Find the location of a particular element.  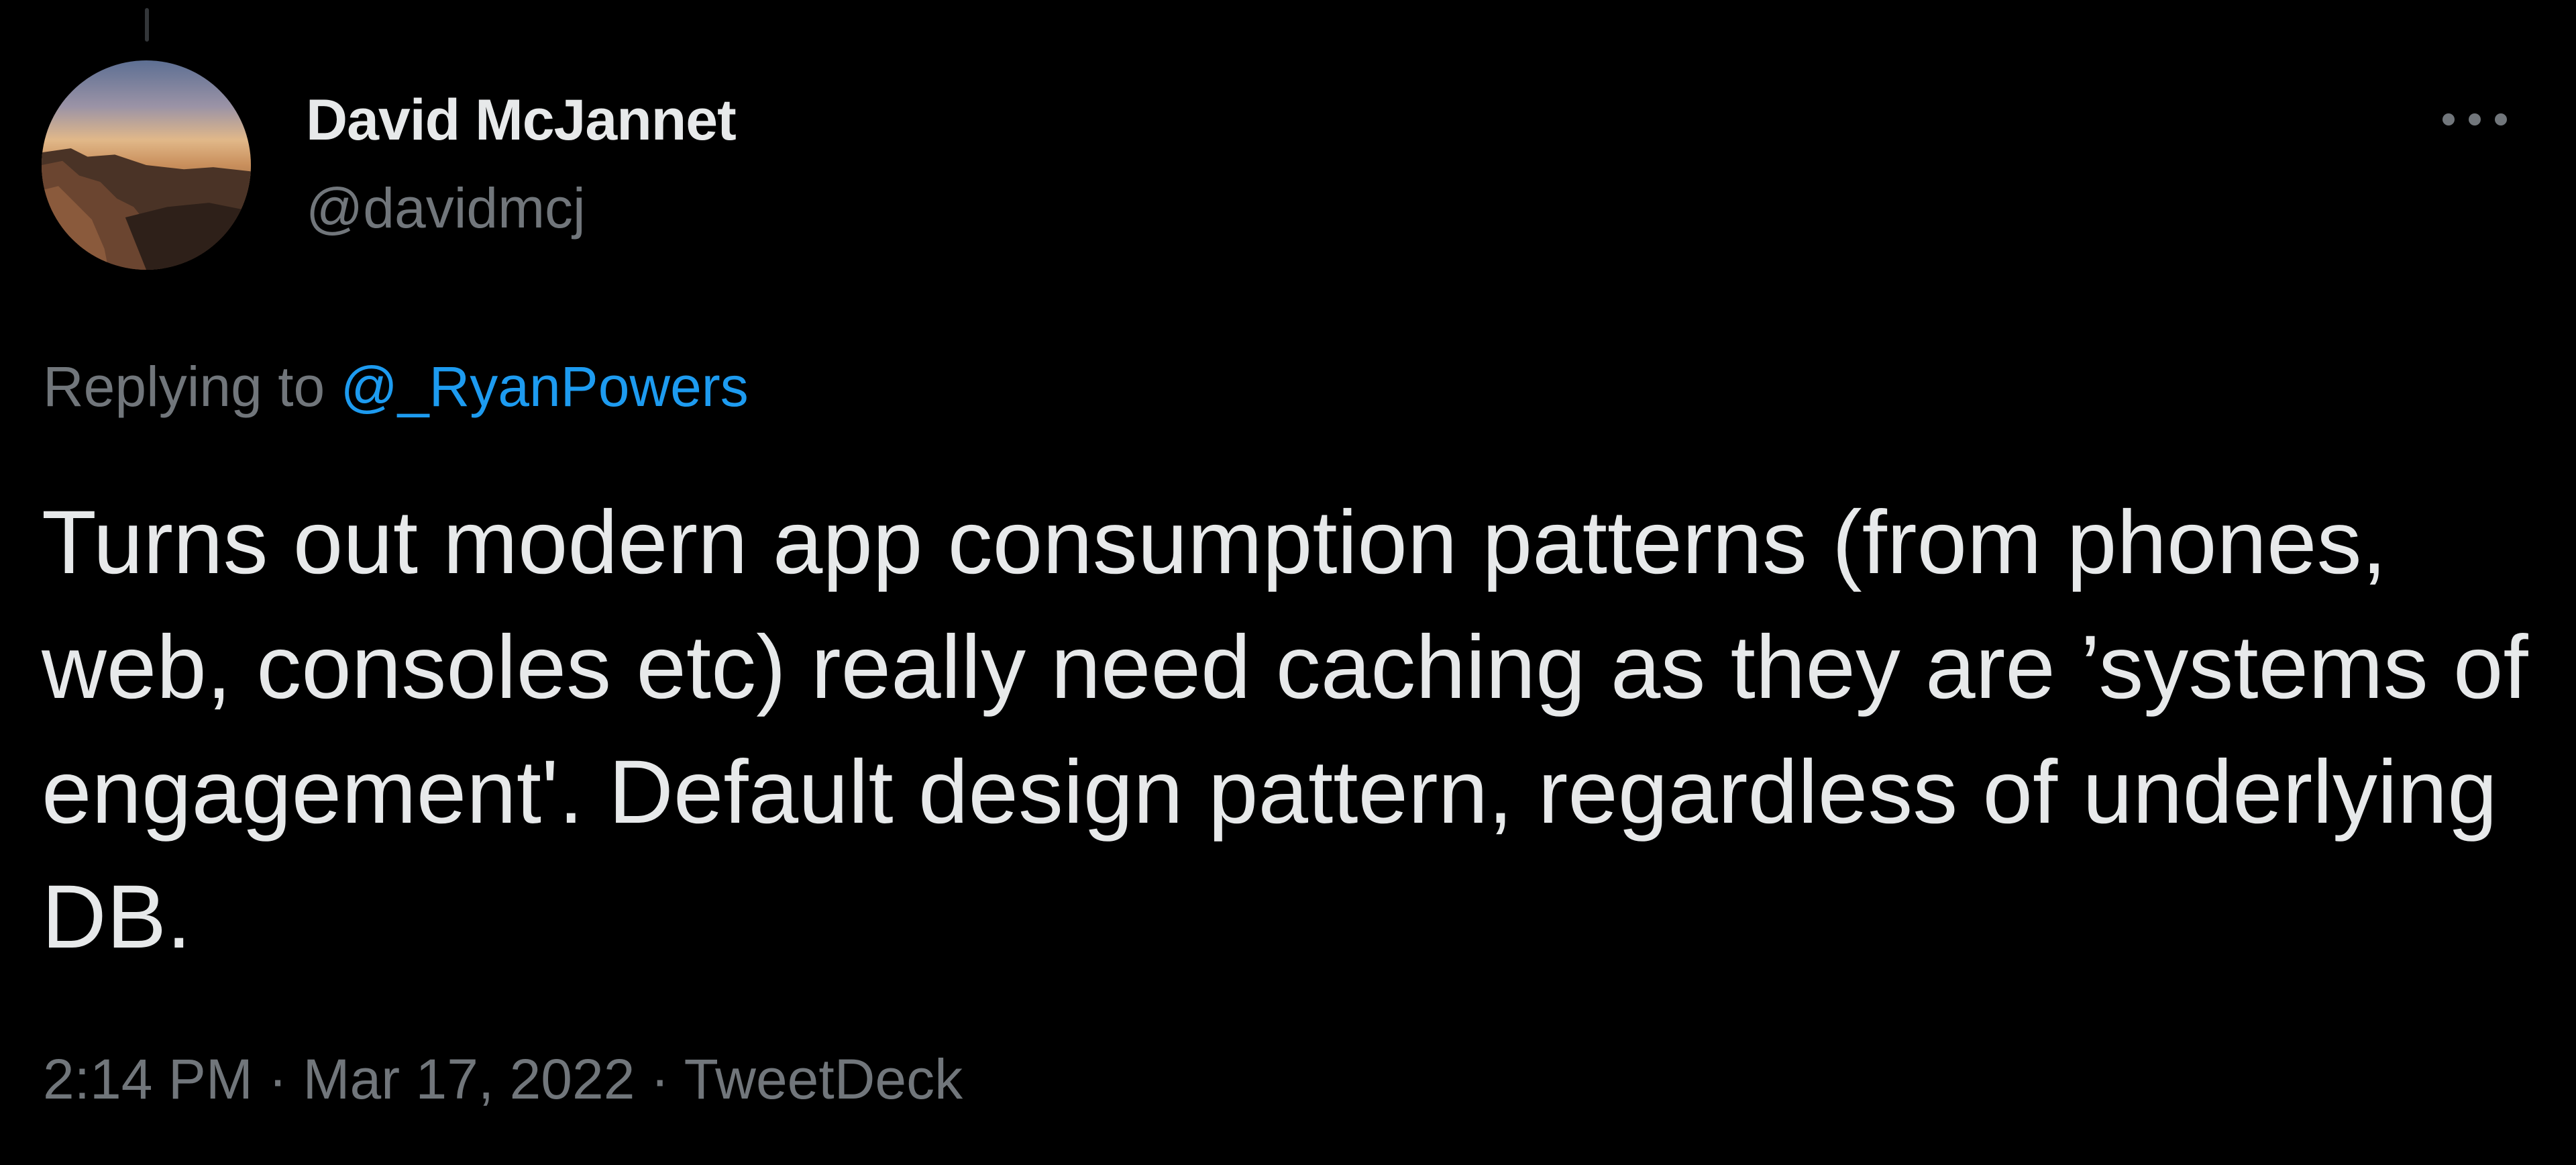

tweet-time: 2:14 PM is located at coordinates (148, 1079).